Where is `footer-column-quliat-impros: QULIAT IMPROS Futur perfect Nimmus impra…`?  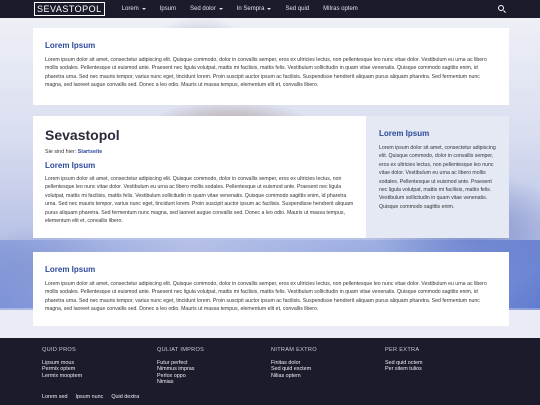 footer-column-quliat-impros: QULIAT IMPROS Futur perfect Nimmus impra… is located at coordinates (180, 366).